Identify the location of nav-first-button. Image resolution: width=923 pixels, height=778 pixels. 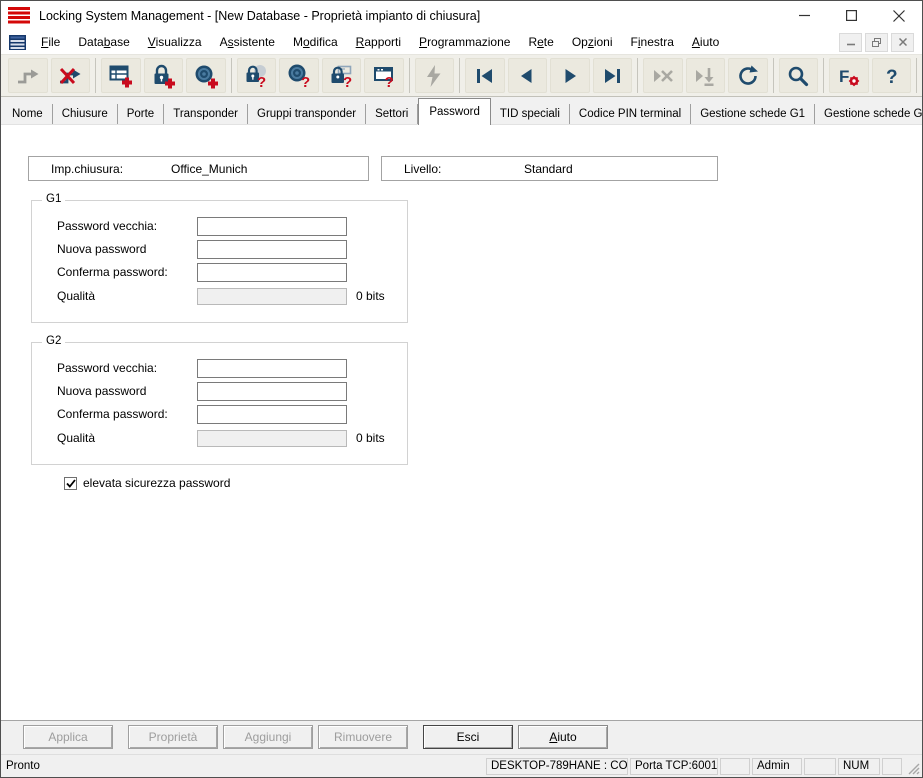
(485, 75).